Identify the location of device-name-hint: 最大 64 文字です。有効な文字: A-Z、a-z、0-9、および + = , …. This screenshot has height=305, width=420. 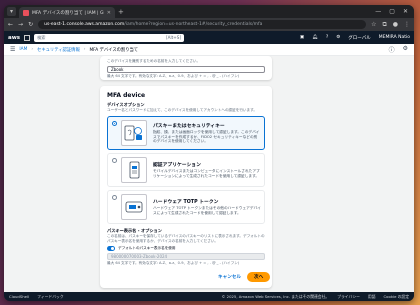
(173, 76).